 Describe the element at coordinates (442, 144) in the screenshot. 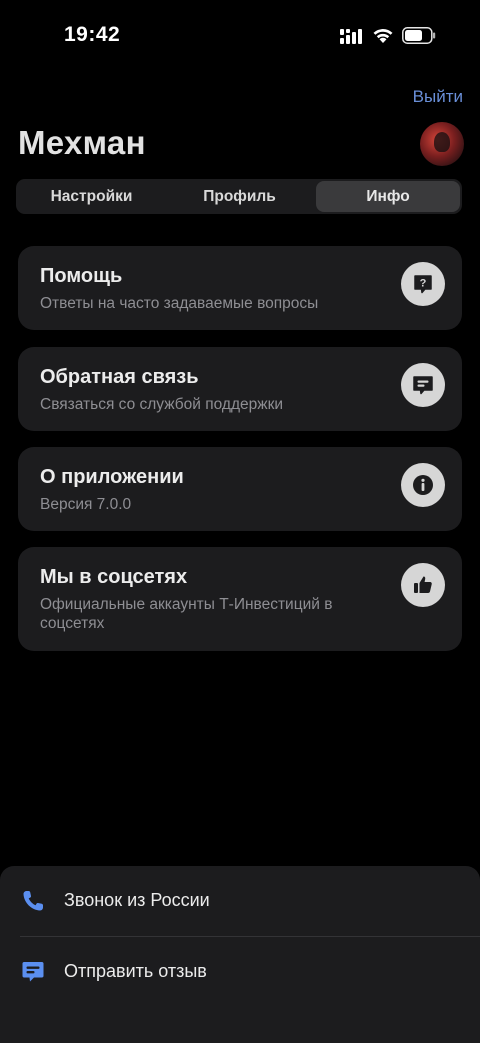

I see `avatar` at that location.